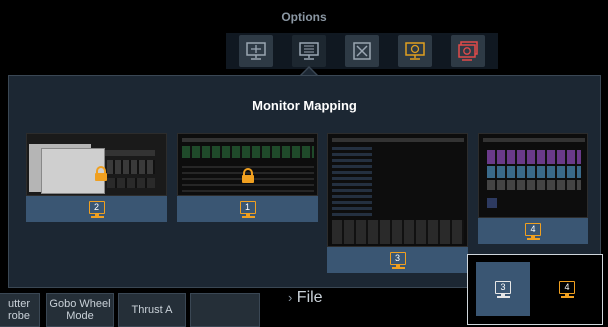 The image size is (608, 327). I want to click on thrust-a-button: Thrust A, so click(152, 310).